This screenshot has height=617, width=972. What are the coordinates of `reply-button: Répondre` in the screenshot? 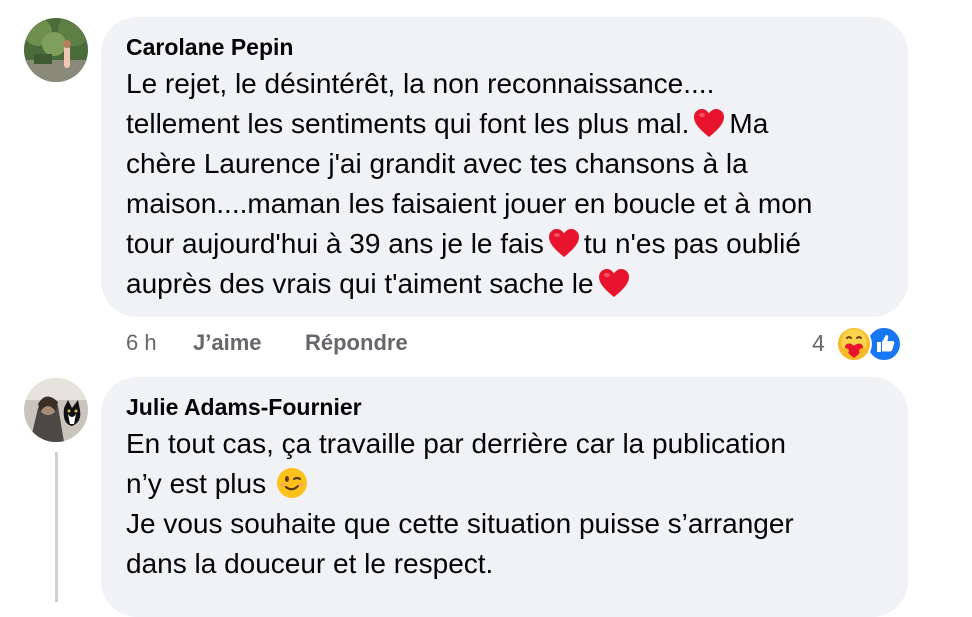 It's located at (356, 343).